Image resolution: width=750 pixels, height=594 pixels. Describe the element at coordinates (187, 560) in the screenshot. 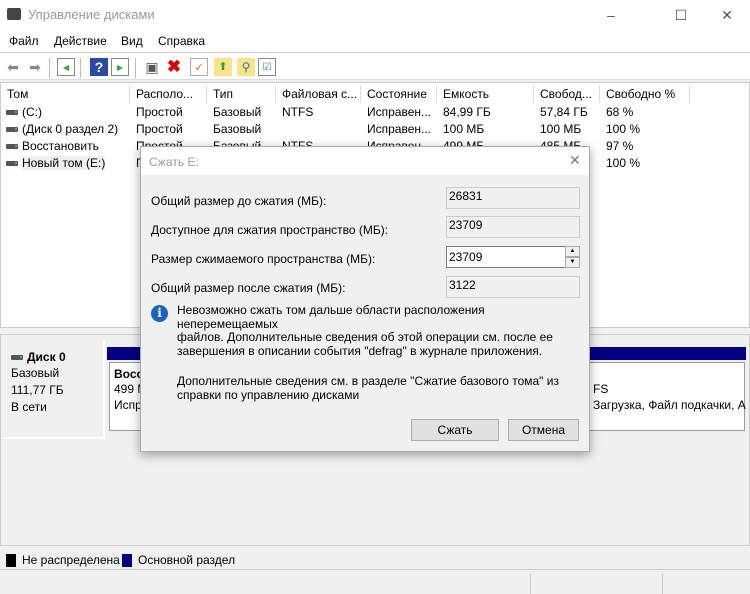

I see `legend-primary: Основной раздел` at that location.